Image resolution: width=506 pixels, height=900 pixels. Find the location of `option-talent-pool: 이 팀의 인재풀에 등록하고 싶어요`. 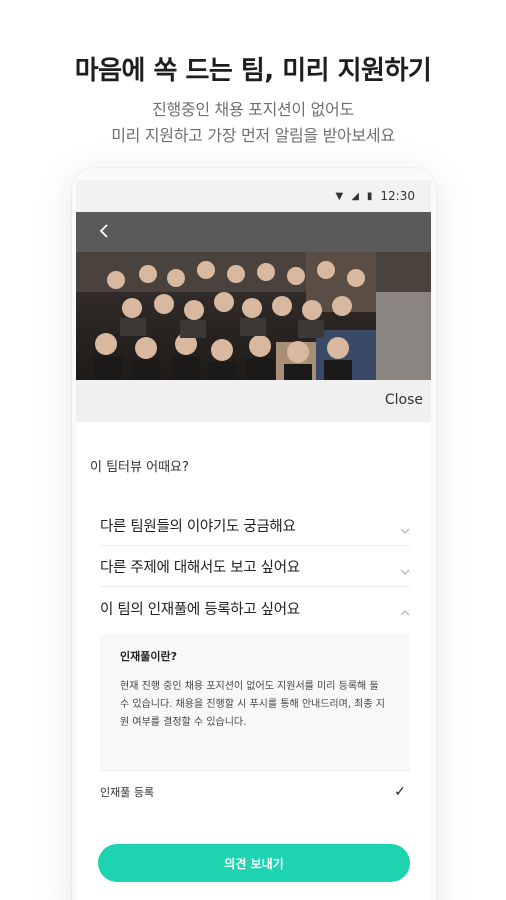

option-talent-pool: 이 팀의 인재풀에 등록하고 싶어요 is located at coordinates (255, 608).